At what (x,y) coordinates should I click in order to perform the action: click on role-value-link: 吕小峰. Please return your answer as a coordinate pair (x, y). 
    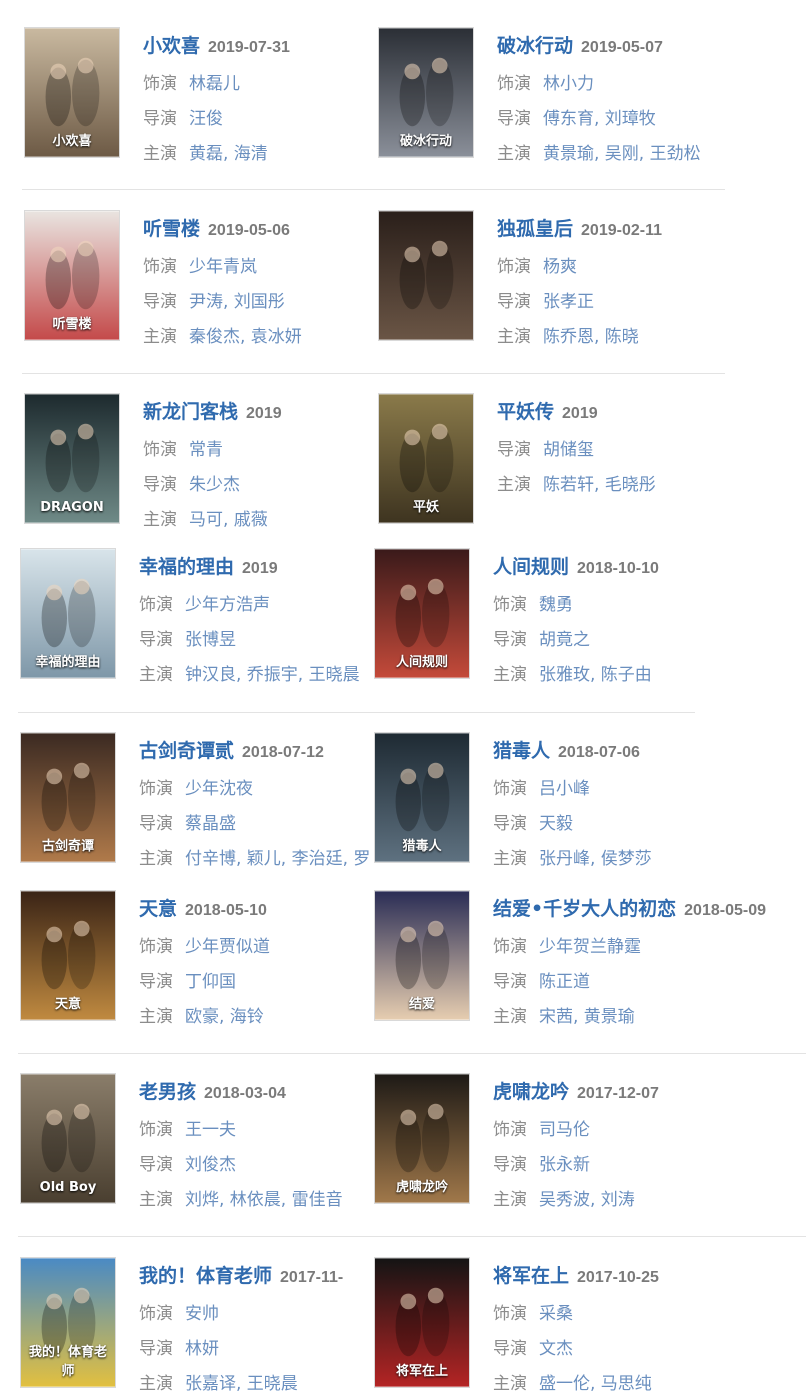
    Looking at the image, I should click on (564, 789).